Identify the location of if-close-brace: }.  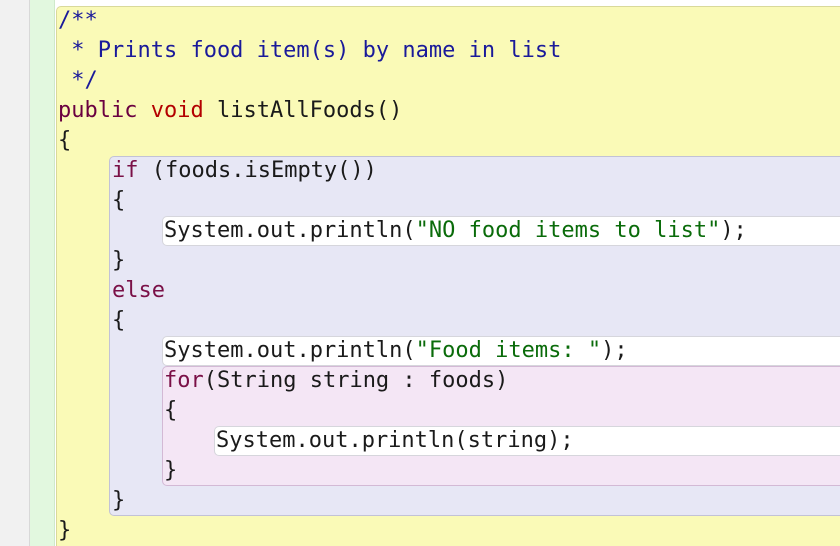
(118, 261).